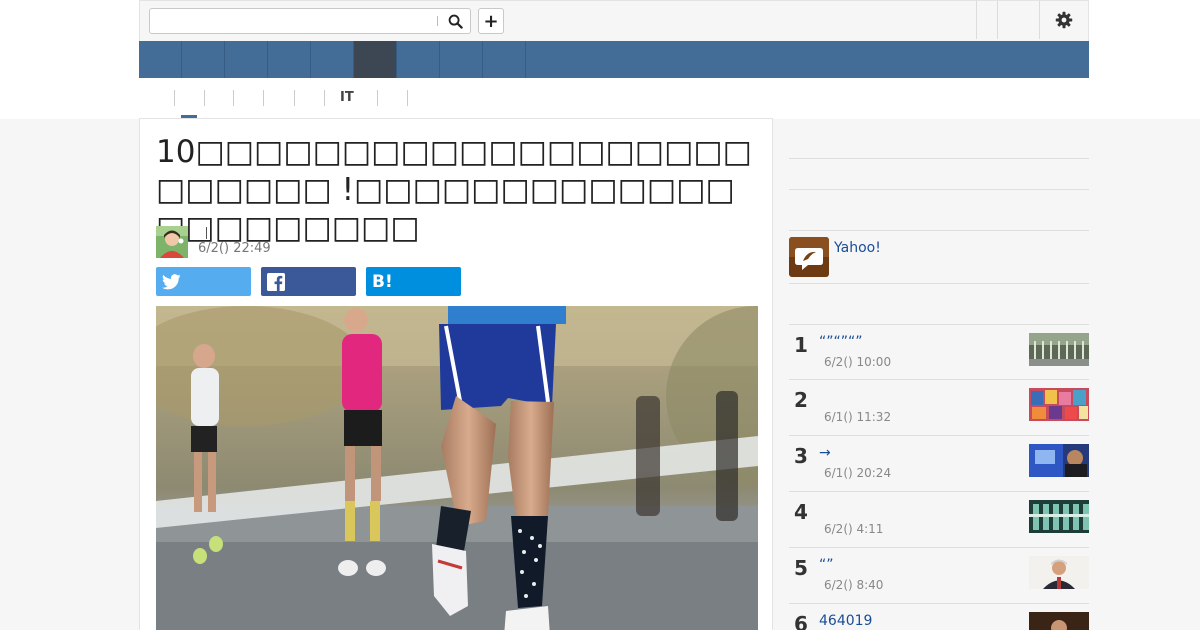 This screenshot has height=630, width=1200. I want to click on publish-date: 6/2() 22:49, so click(234, 248).